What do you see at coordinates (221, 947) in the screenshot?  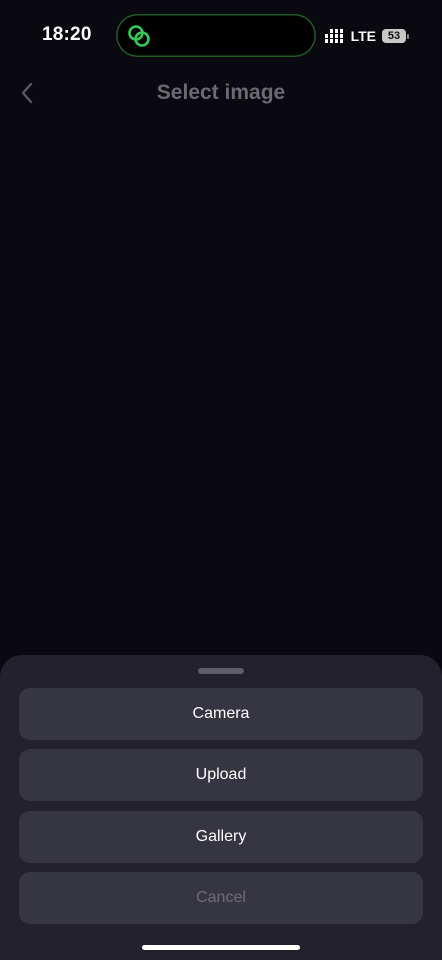 I see `home-indicator` at bounding box center [221, 947].